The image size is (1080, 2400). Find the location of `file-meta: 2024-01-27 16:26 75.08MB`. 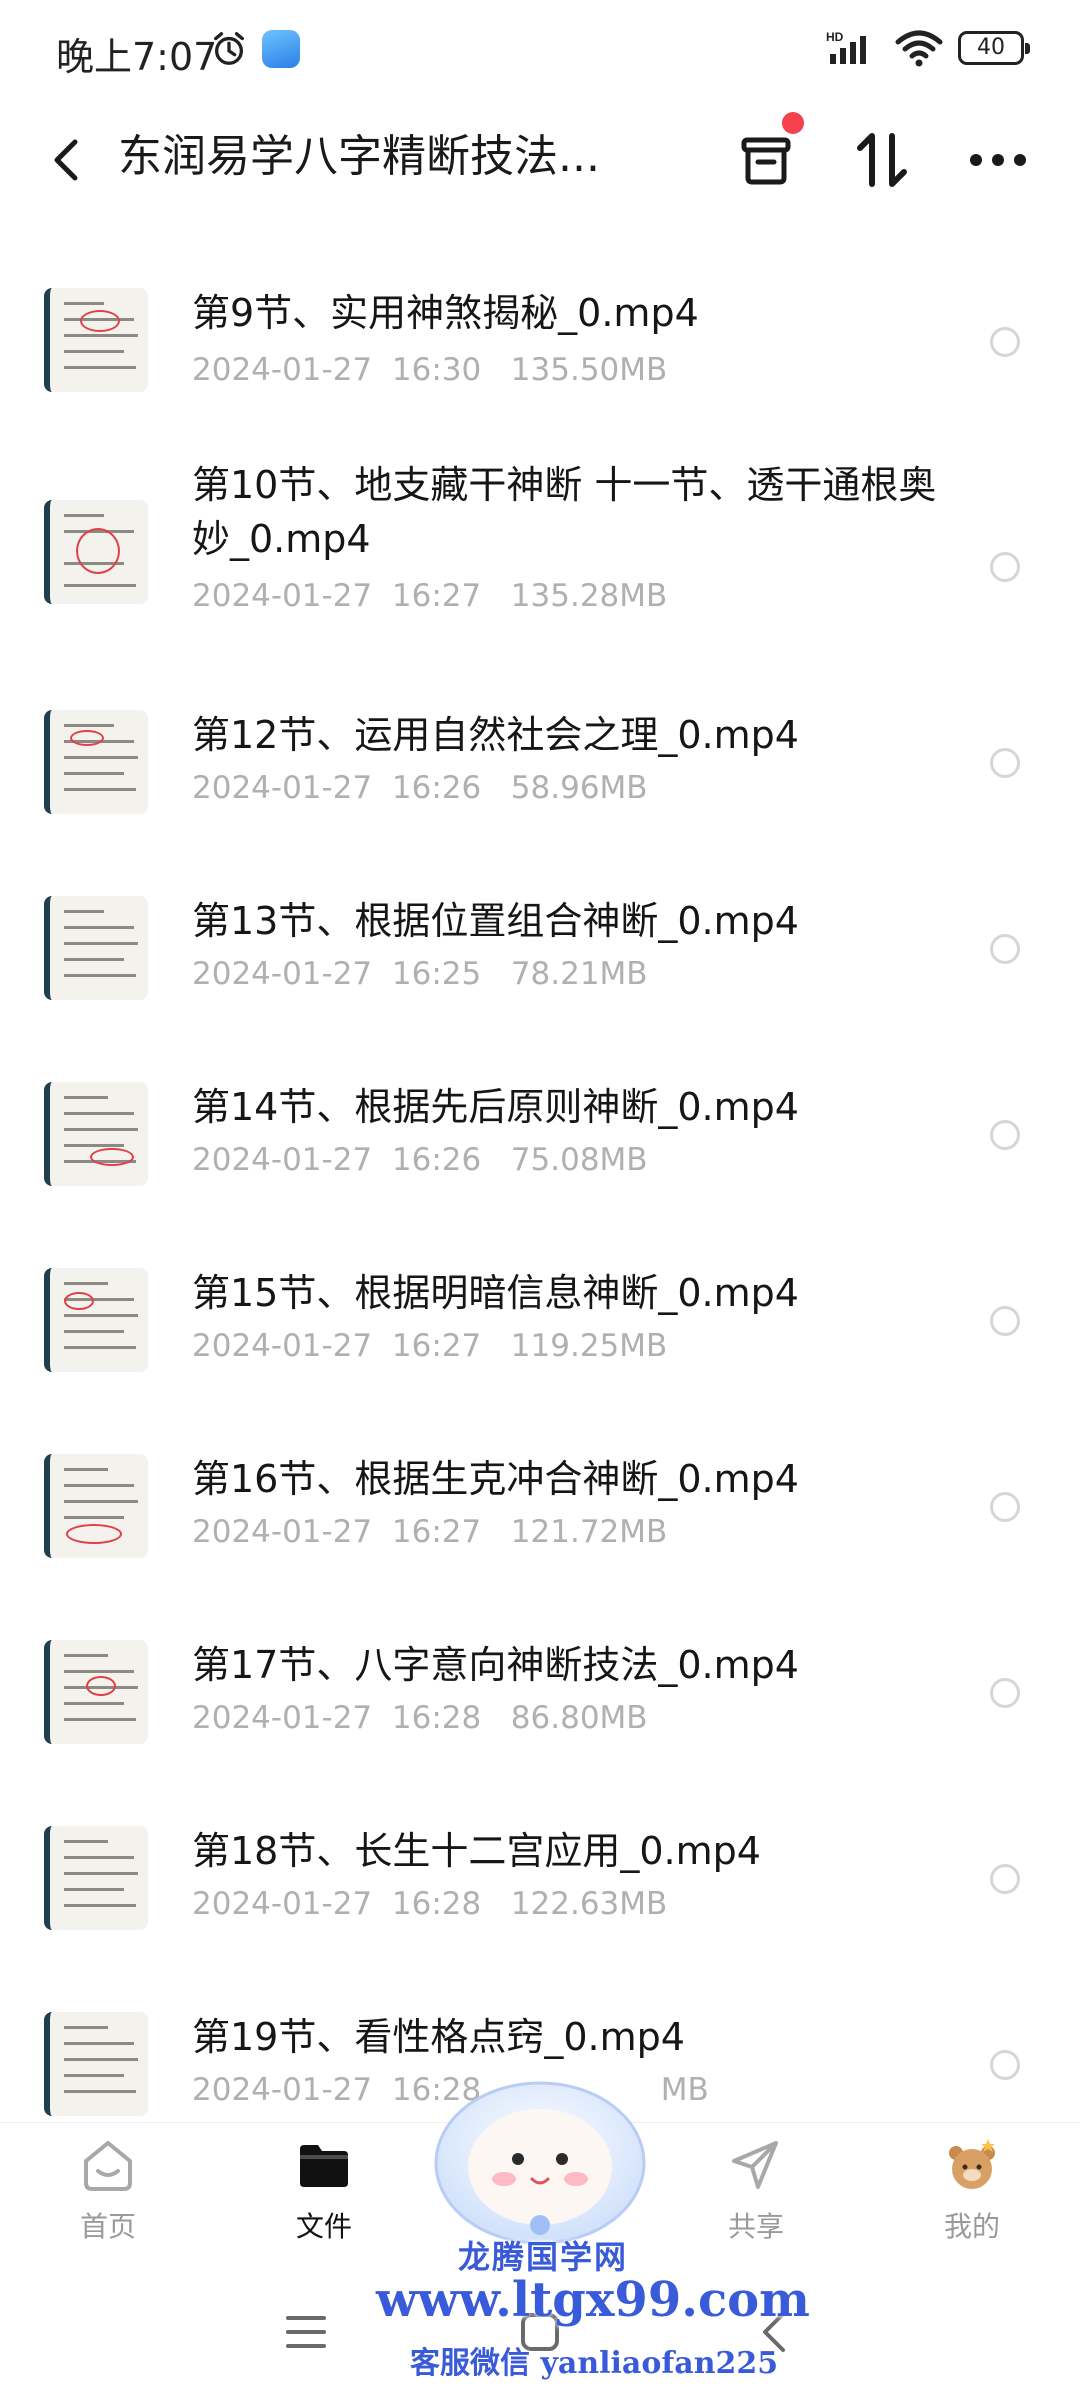

file-meta: 2024-01-27 16:26 75.08MB is located at coordinates (420, 1160).